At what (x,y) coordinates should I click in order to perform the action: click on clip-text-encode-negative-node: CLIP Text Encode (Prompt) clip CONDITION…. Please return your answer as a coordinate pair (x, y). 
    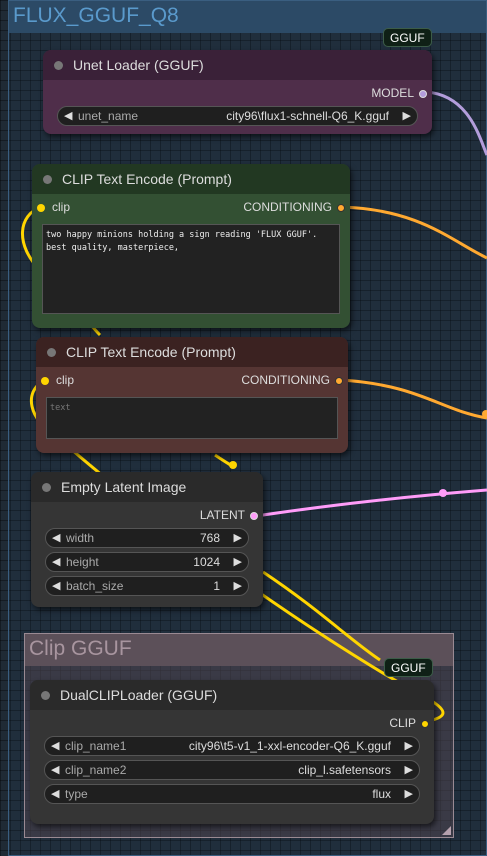
    Looking at the image, I should click on (192, 395).